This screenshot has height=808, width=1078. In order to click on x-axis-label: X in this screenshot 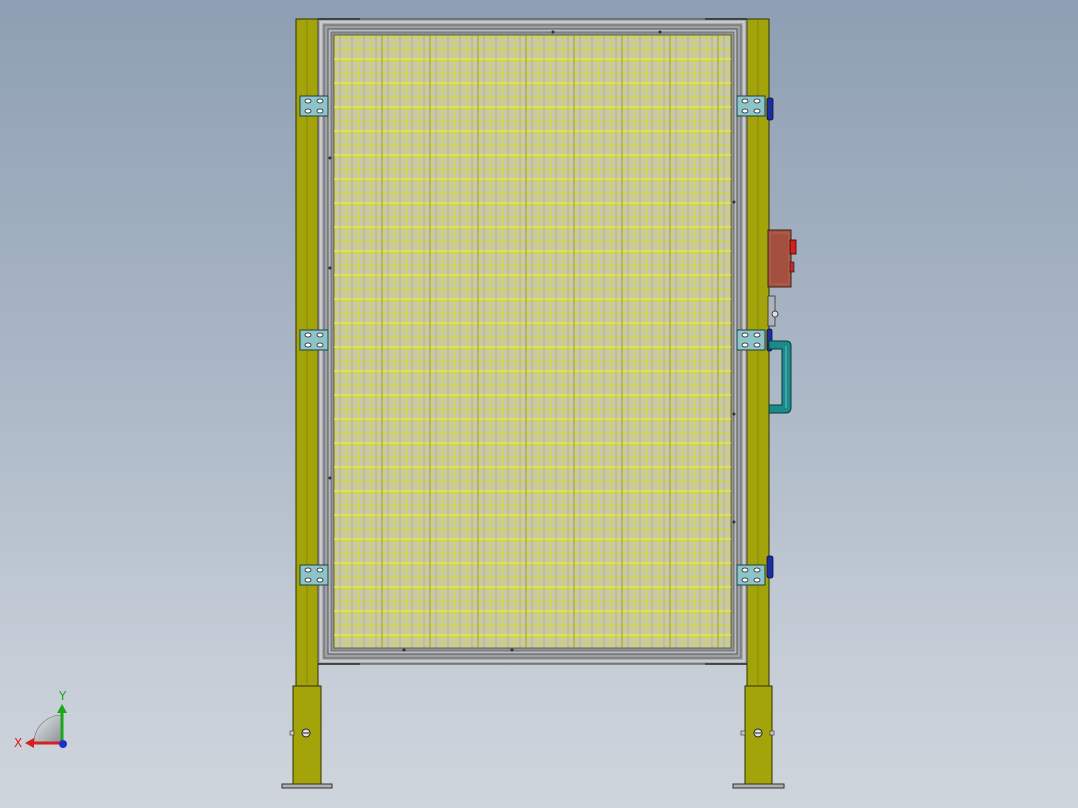, I will do `click(18, 743)`.